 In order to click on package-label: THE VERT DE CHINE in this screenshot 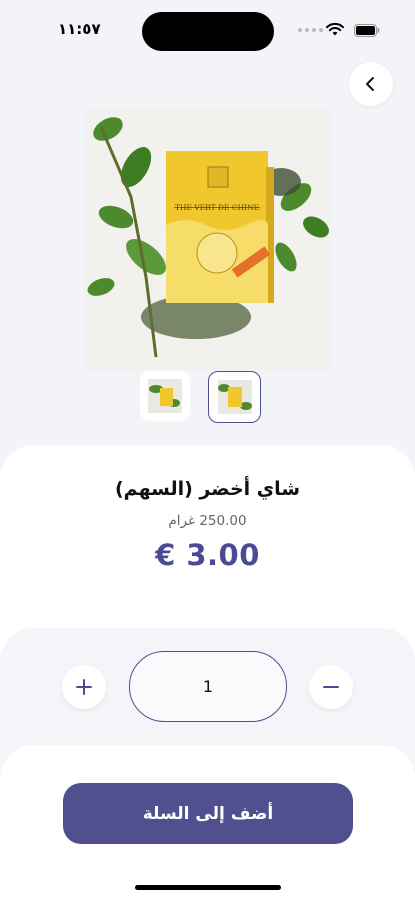, I will do `click(217, 207)`.